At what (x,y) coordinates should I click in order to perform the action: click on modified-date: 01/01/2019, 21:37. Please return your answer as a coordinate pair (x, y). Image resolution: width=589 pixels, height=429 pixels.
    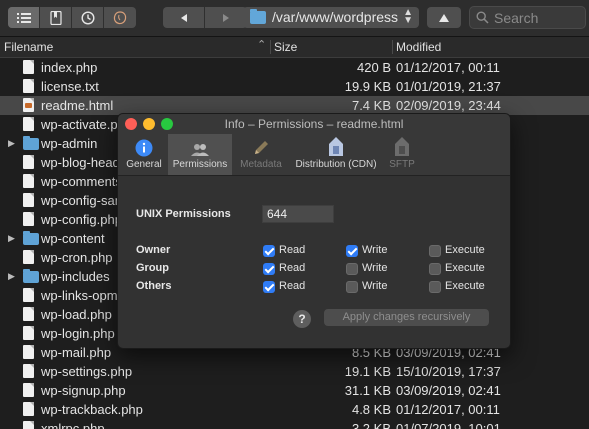
    Looking at the image, I should click on (448, 86).